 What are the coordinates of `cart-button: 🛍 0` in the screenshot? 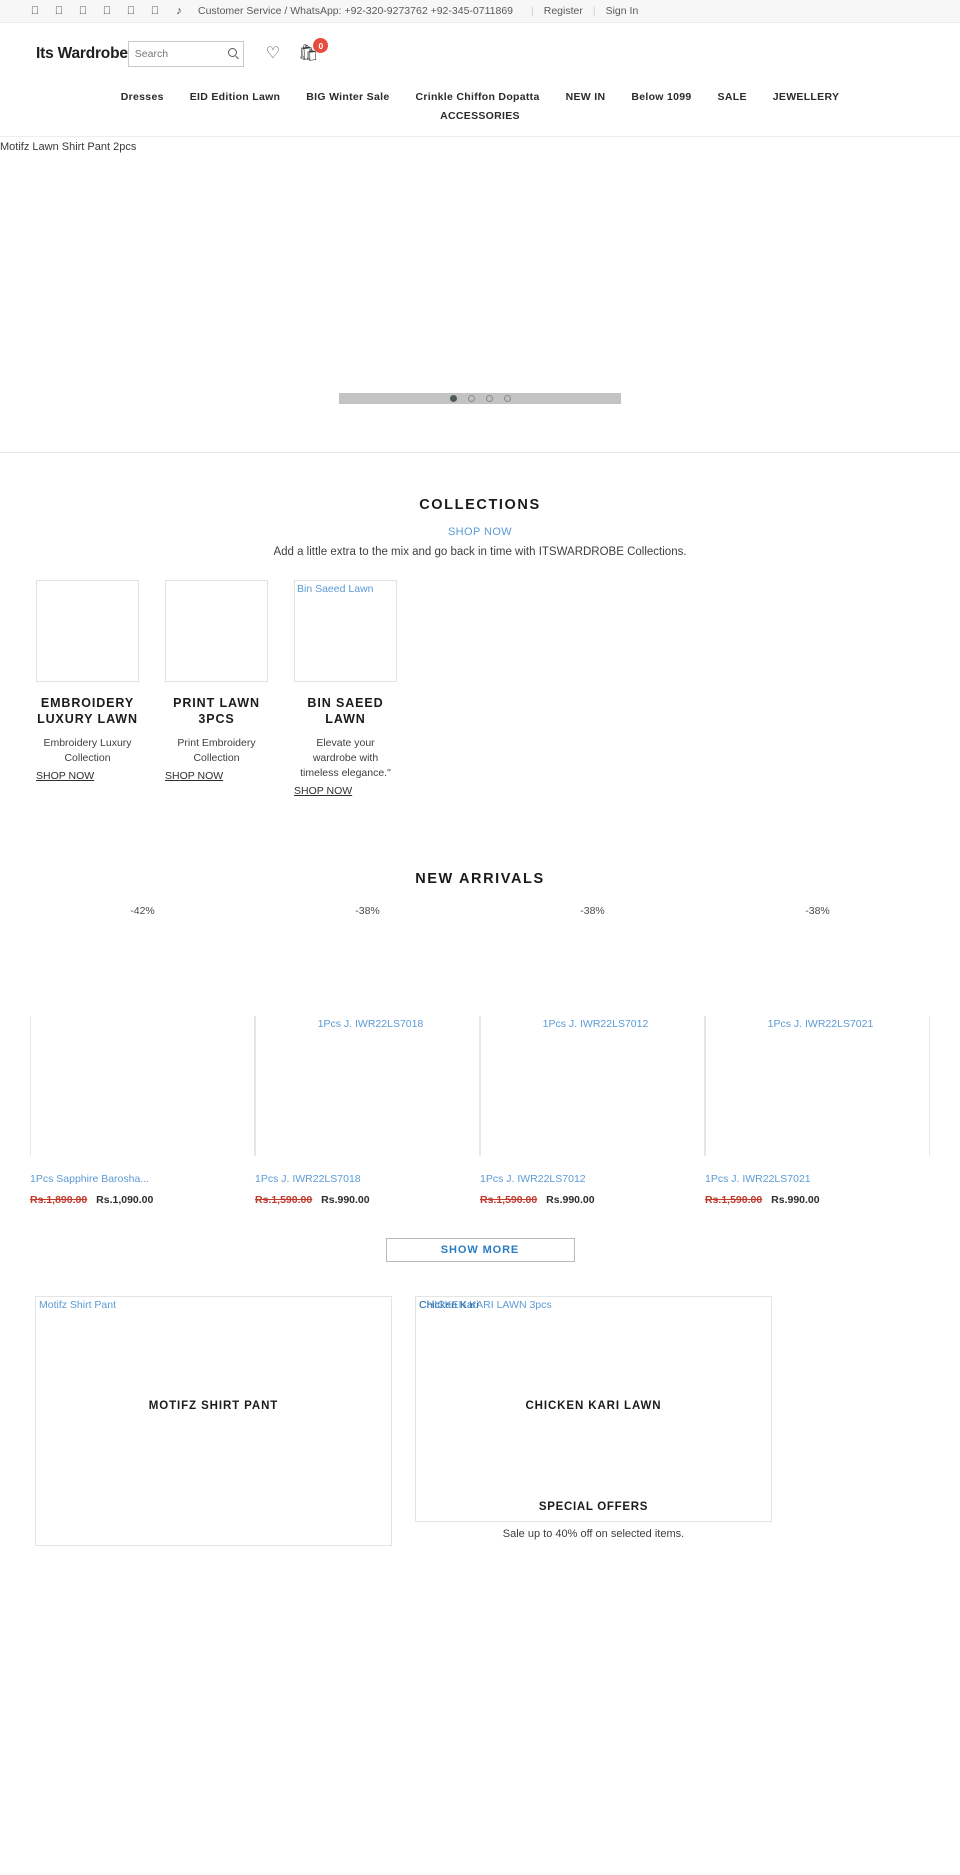 It's located at (313, 50).